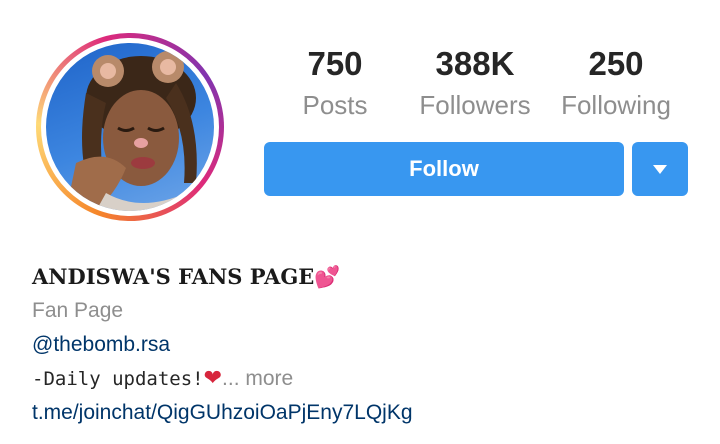  I want to click on profile-mention-link: @thebomb.rsa, so click(371, 345).